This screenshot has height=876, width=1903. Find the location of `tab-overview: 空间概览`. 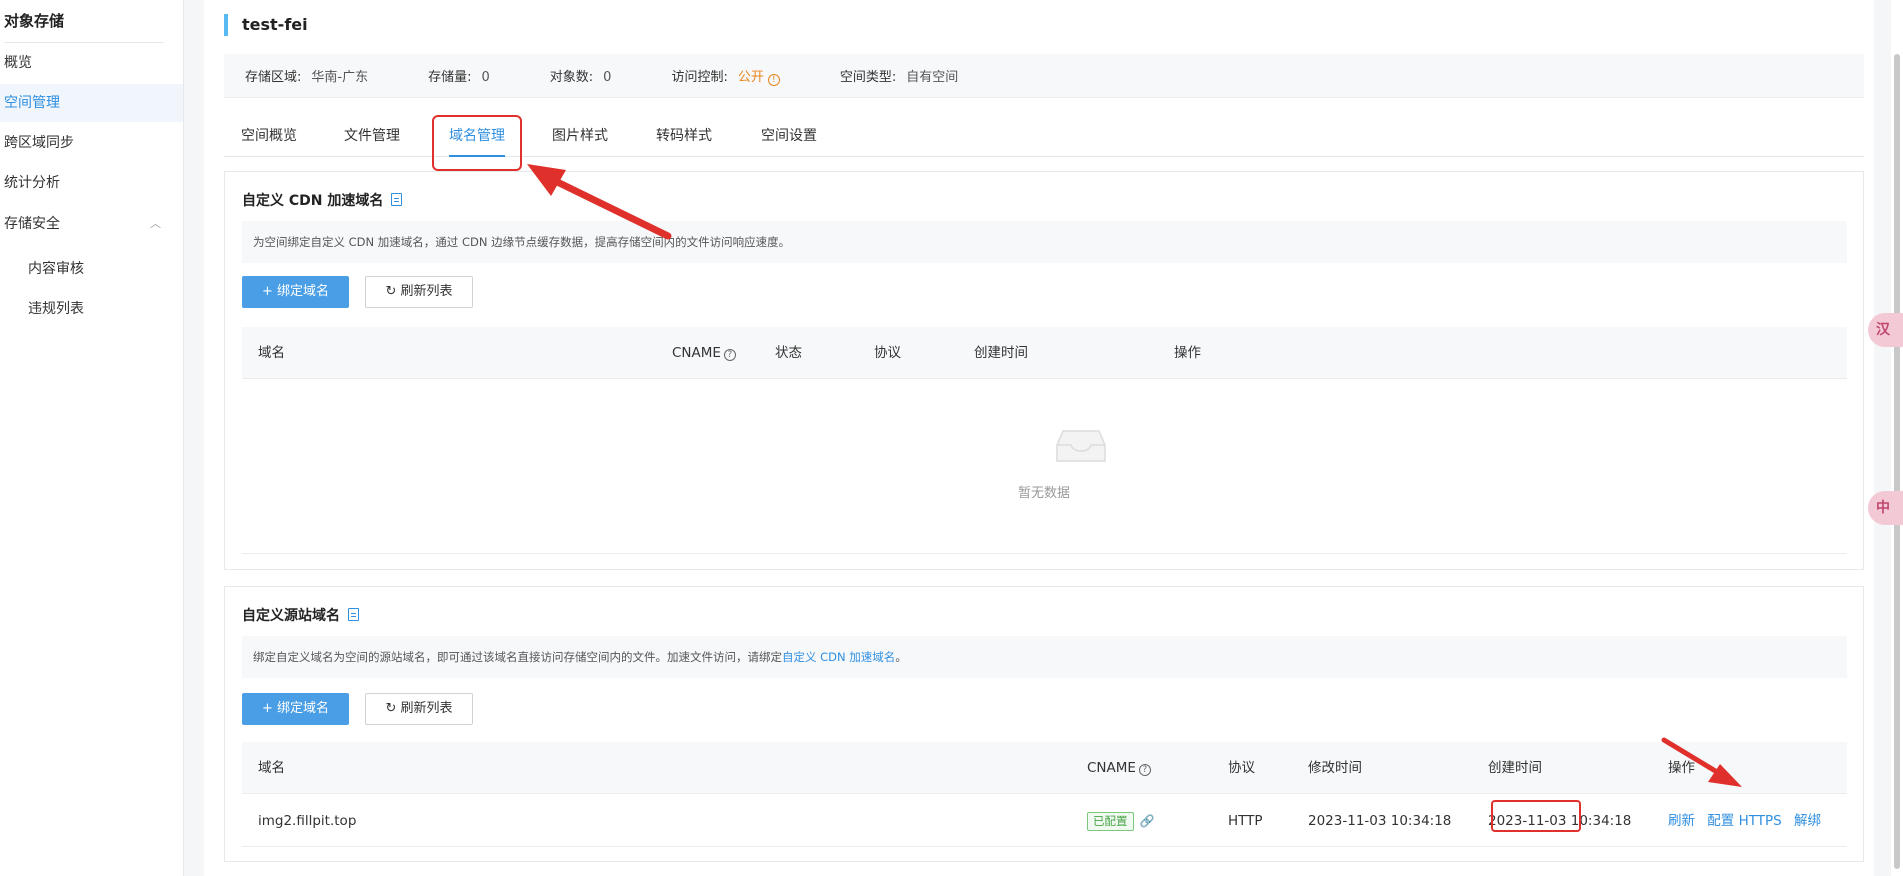

tab-overview: 空间概览 is located at coordinates (269, 136).